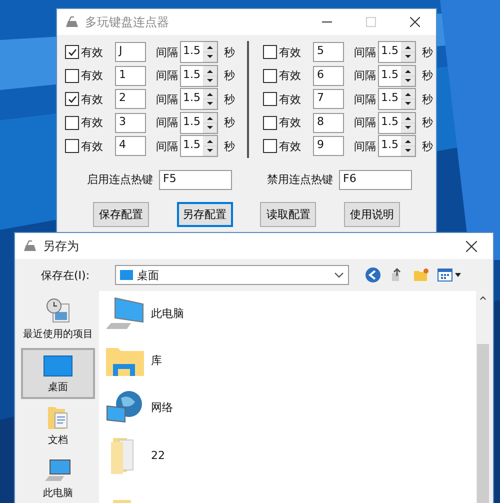 This screenshot has width=500, height=503. I want to click on hotkey-field: F6, so click(375, 180).